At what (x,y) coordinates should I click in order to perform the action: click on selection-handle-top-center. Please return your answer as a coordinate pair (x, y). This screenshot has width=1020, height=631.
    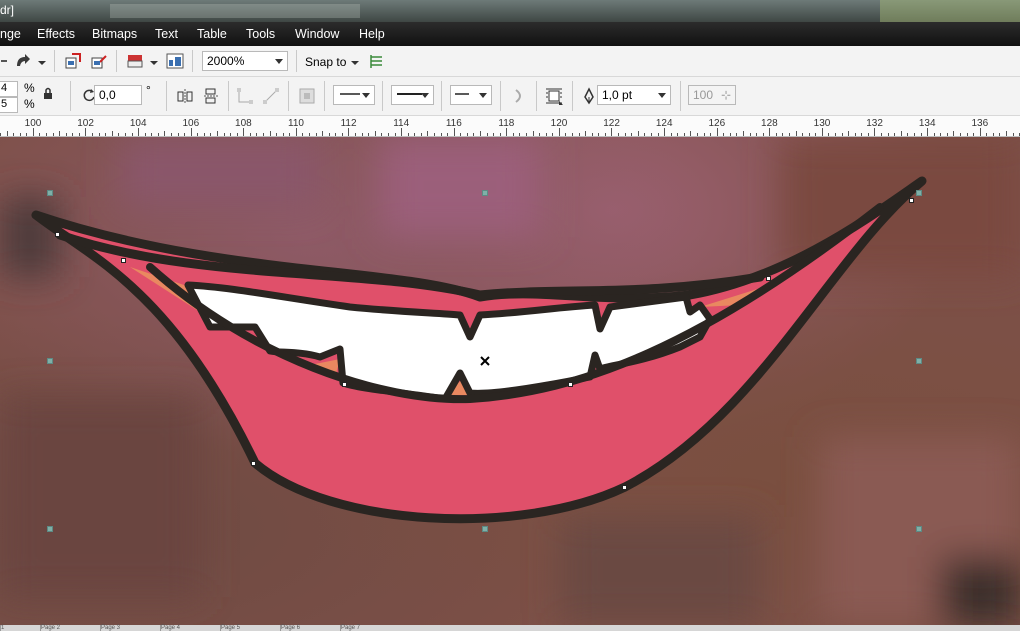
    Looking at the image, I should click on (485, 193).